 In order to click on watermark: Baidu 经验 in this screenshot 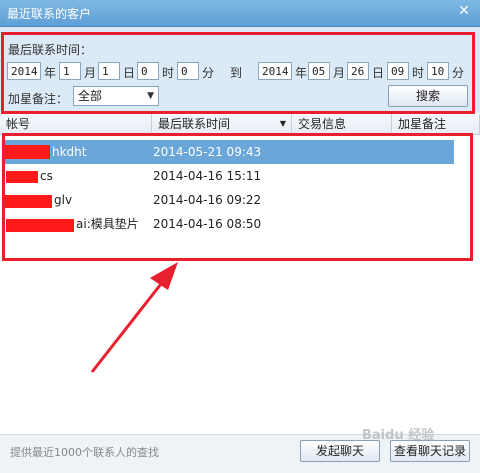, I will do `click(398, 435)`.